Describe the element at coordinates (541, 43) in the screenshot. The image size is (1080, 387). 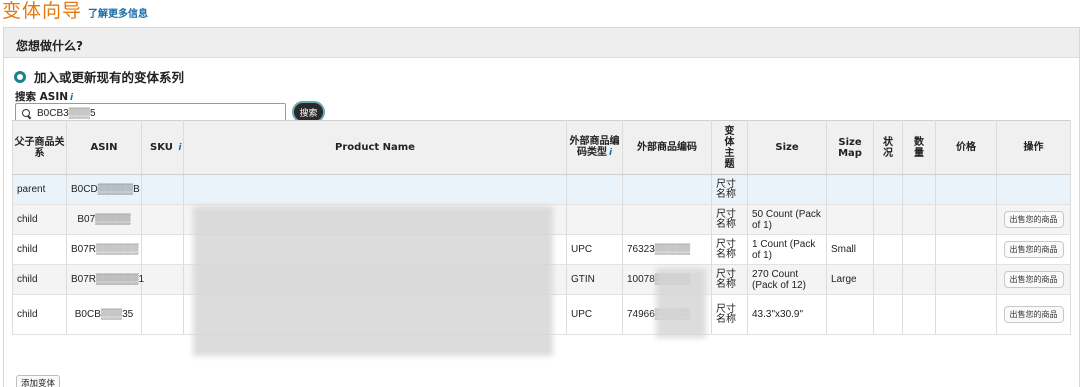
I see `panel-question: 您想做什么?` at that location.